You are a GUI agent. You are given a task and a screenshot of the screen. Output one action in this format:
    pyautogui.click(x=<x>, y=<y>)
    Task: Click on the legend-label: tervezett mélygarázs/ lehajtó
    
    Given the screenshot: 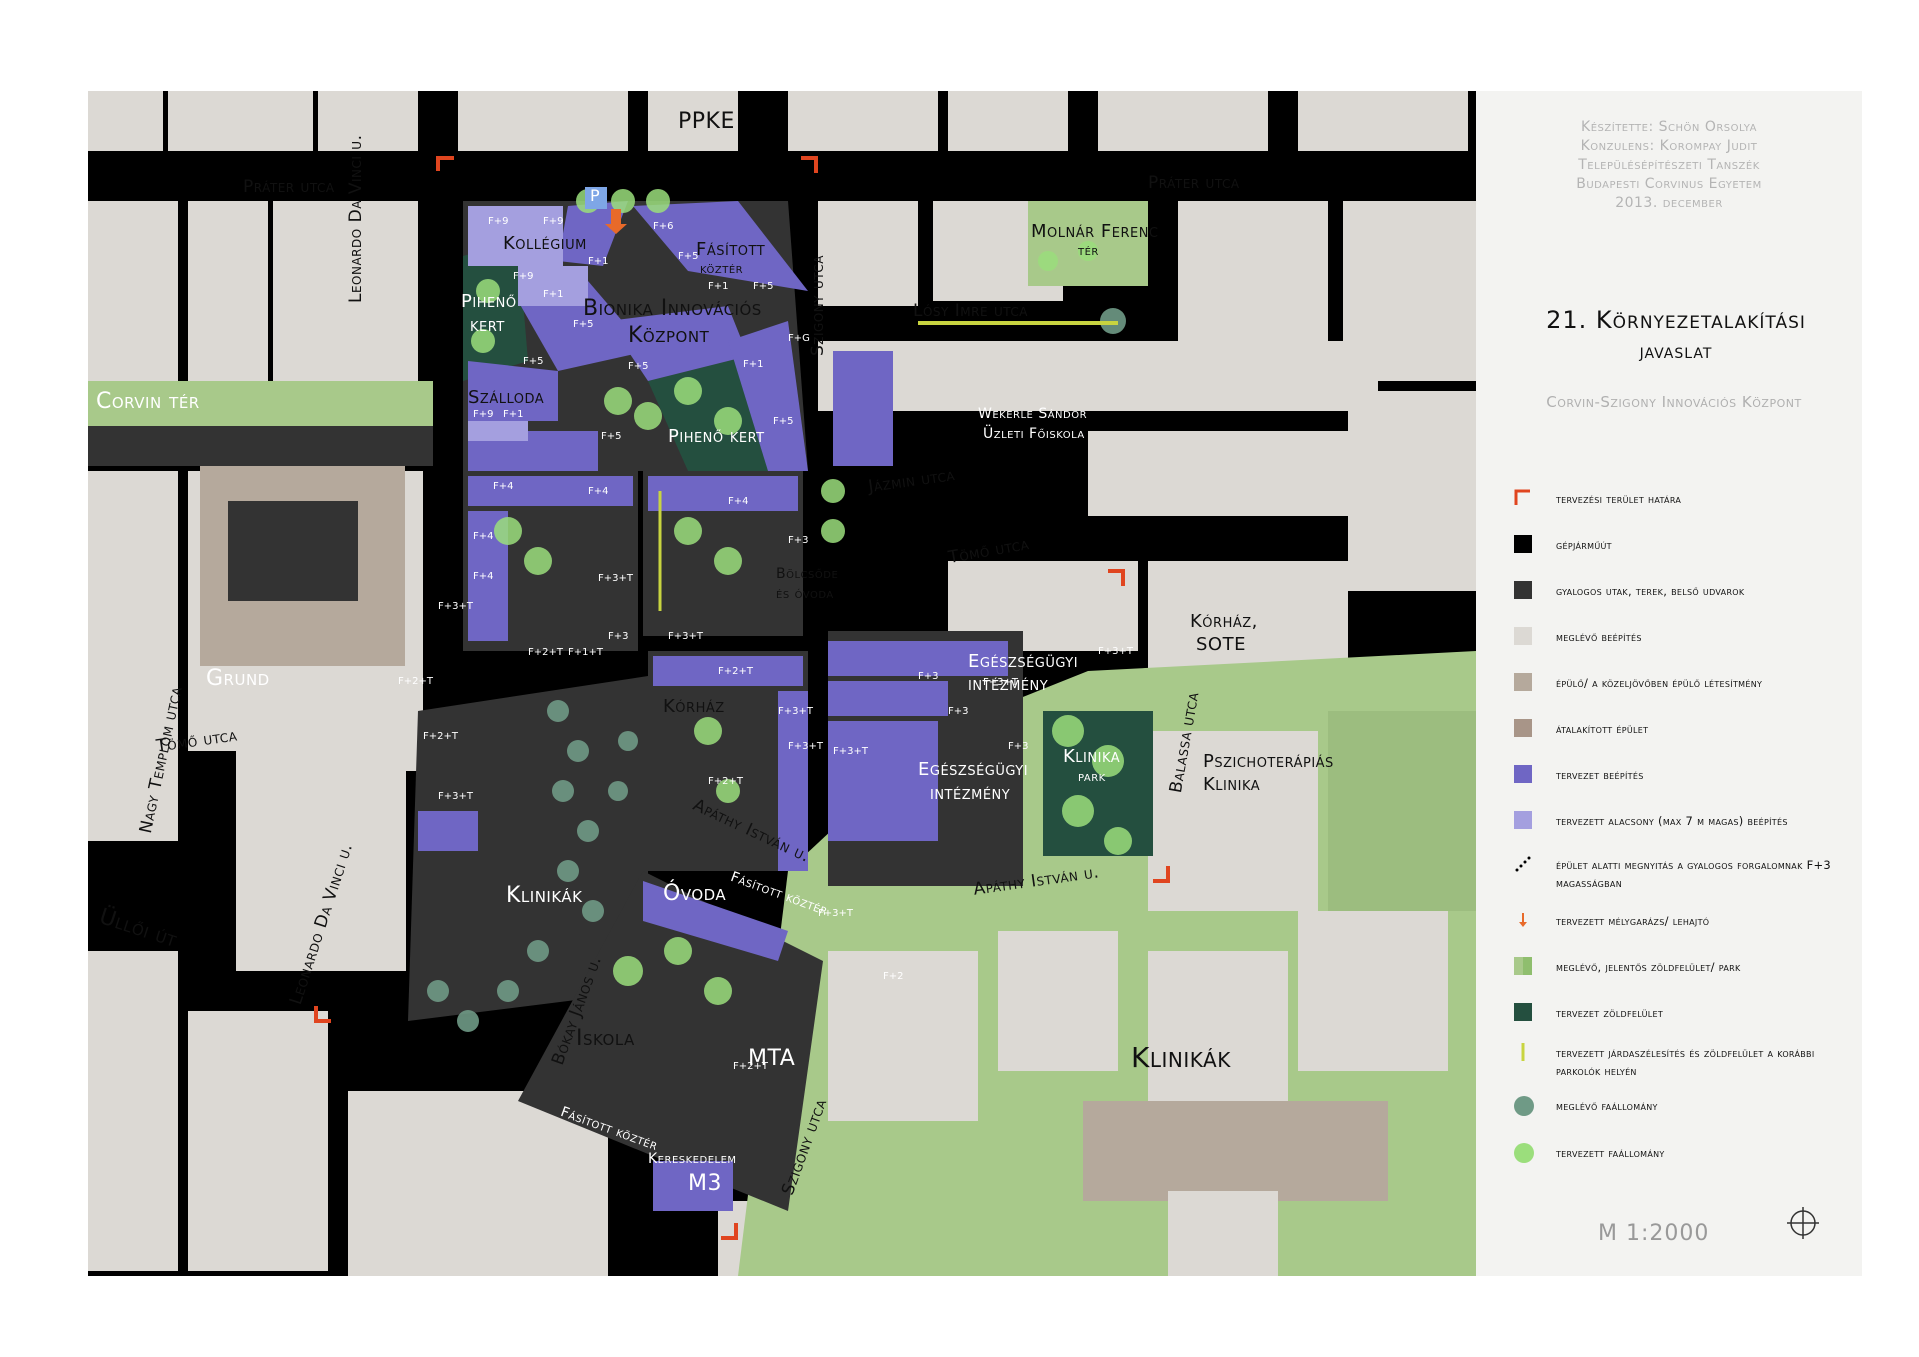 What is the action you would take?
    pyautogui.click(x=1633, y=921)
    